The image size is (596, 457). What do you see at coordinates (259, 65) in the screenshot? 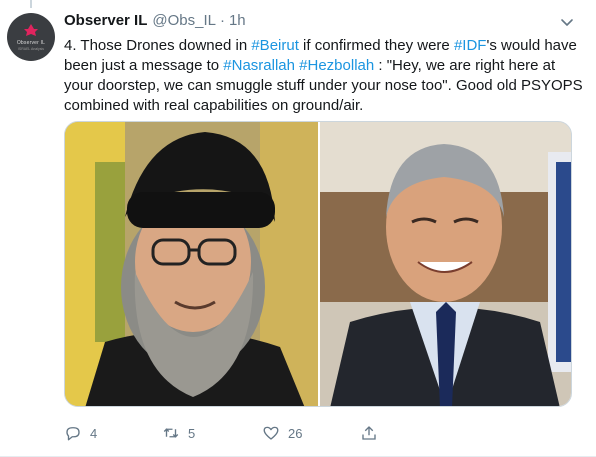
I see `hashtag-link: #Nasrallah` at bounding box center [259, 65].